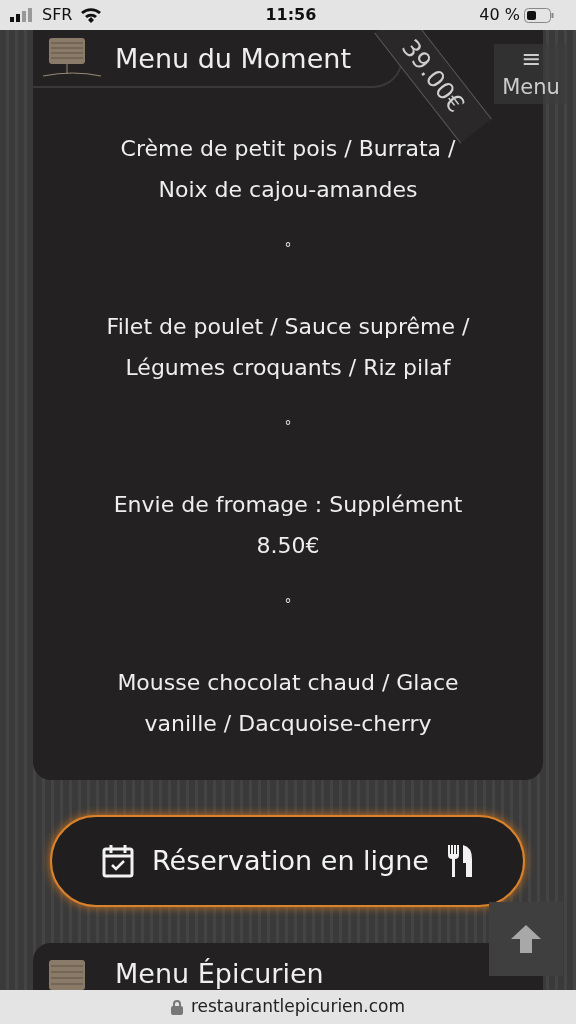 The width and height of the screenshot is (576, 1024). I want to click on reservation-button: Réservation en ligne, so click(287, 861).